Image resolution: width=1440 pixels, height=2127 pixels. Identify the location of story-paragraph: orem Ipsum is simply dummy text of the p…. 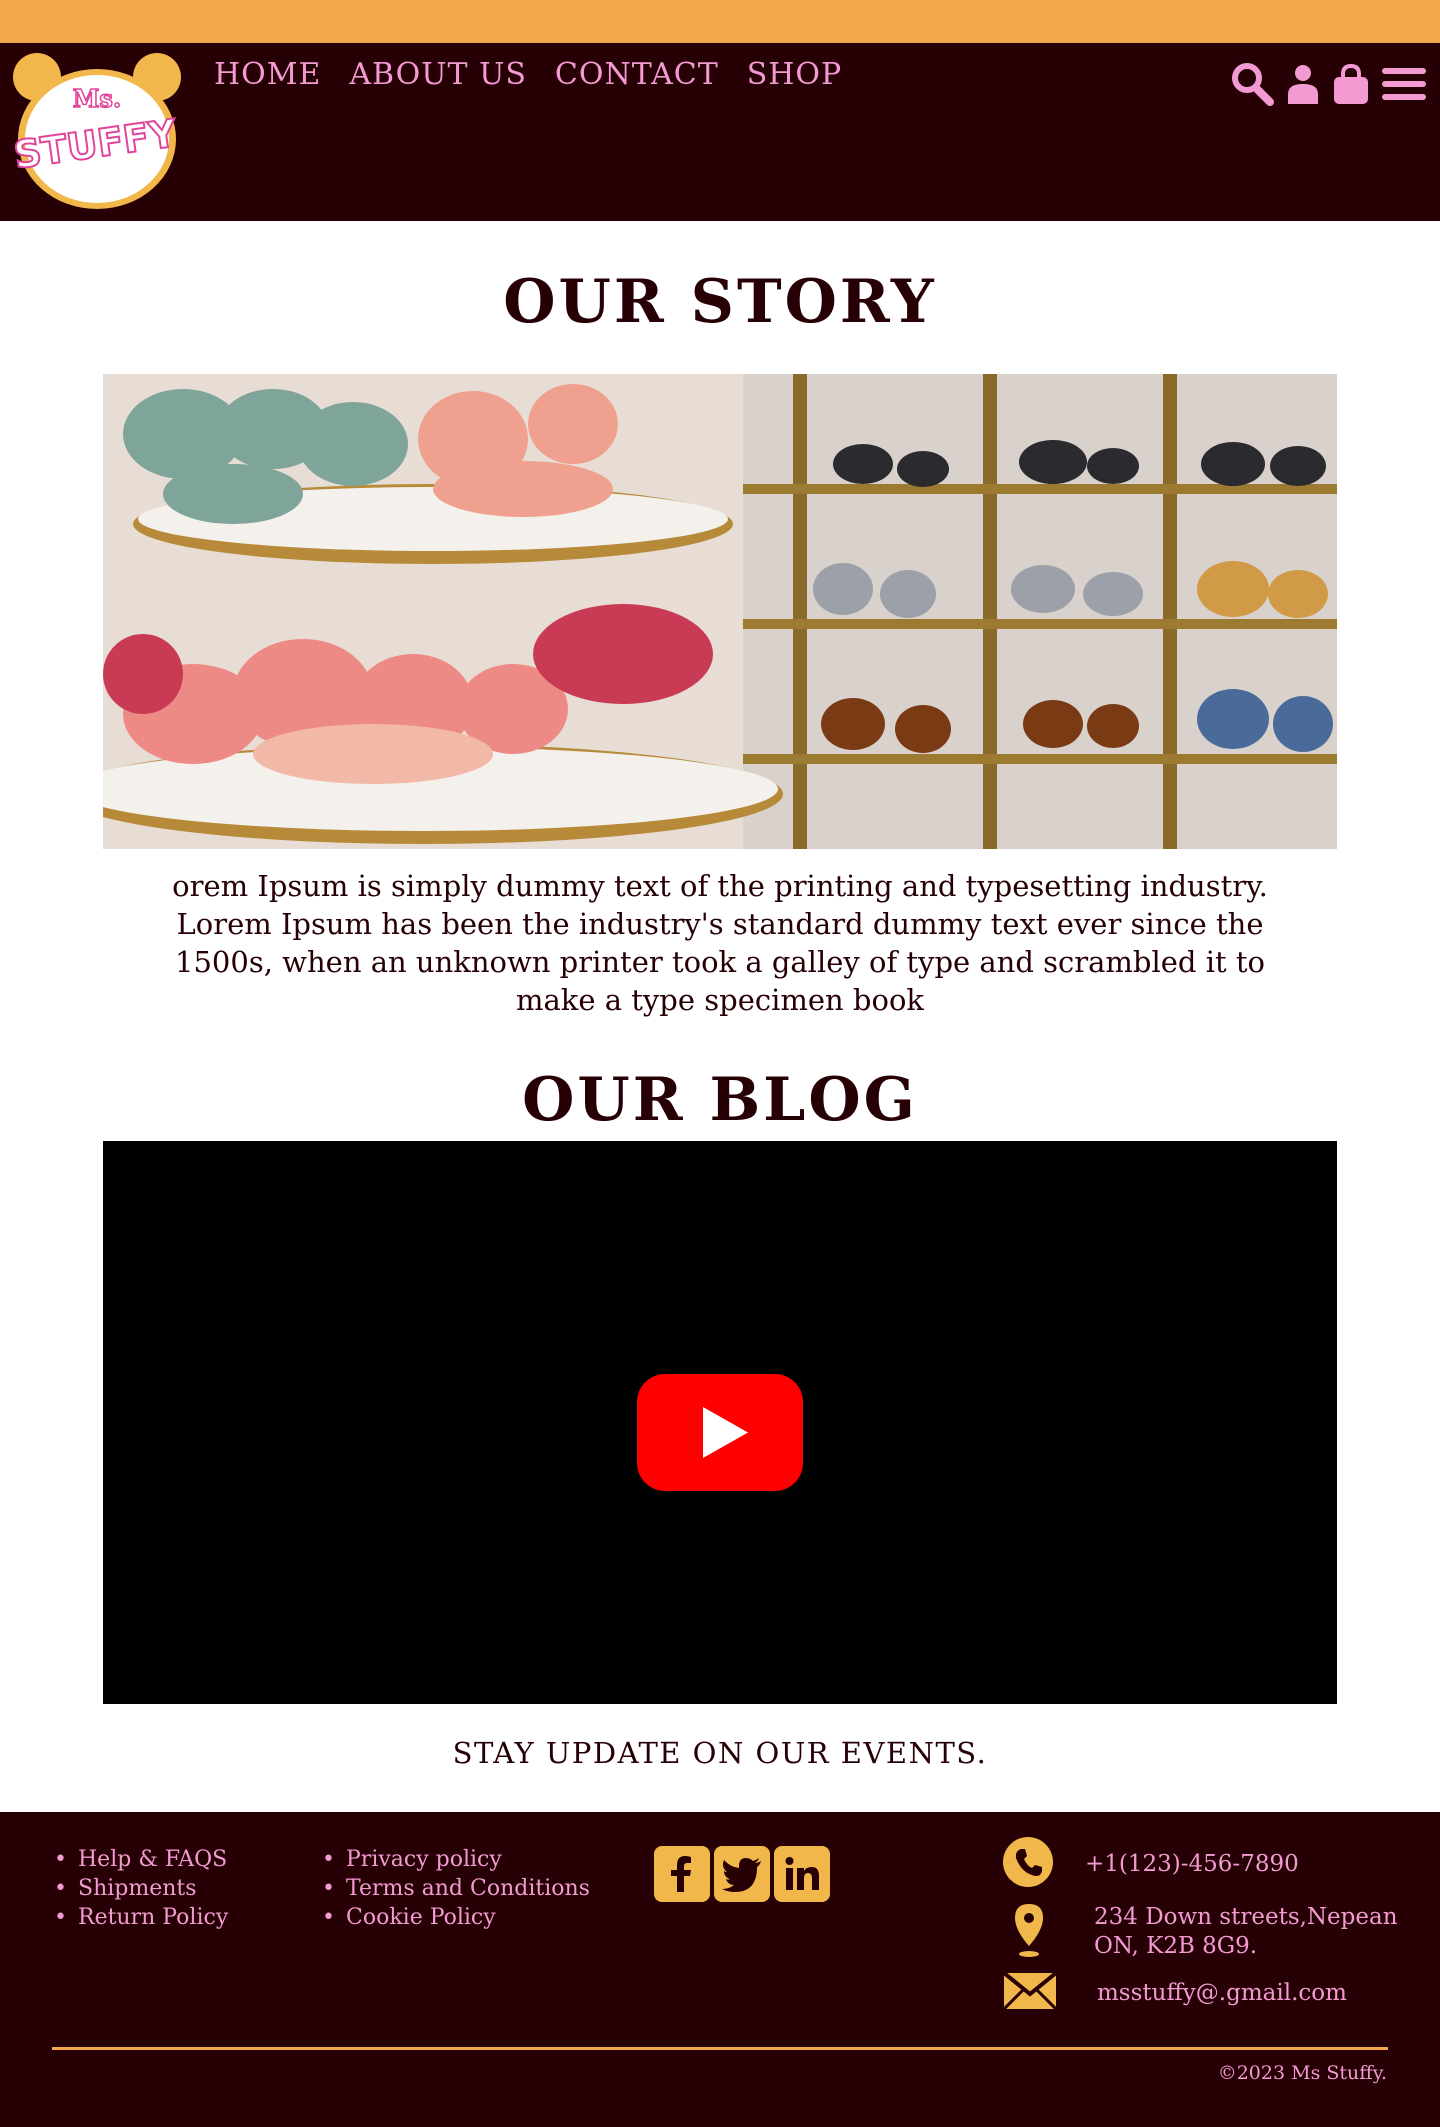
(720, 943).